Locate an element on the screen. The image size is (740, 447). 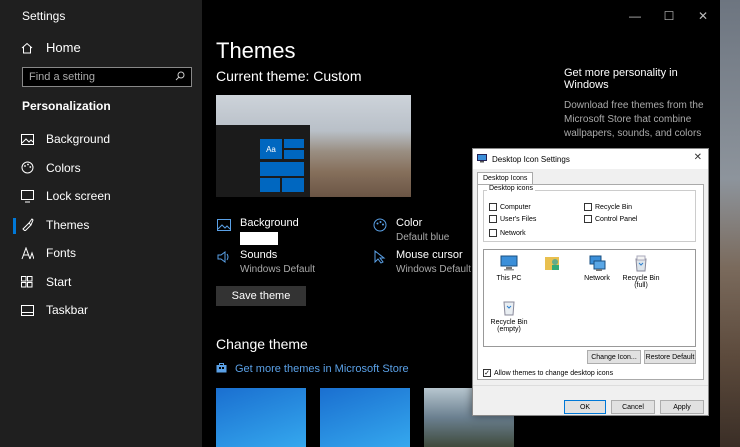
allow-themes-checkbox: ✓ Allow themes to change desktop icons is located at coordinates (548, 373).